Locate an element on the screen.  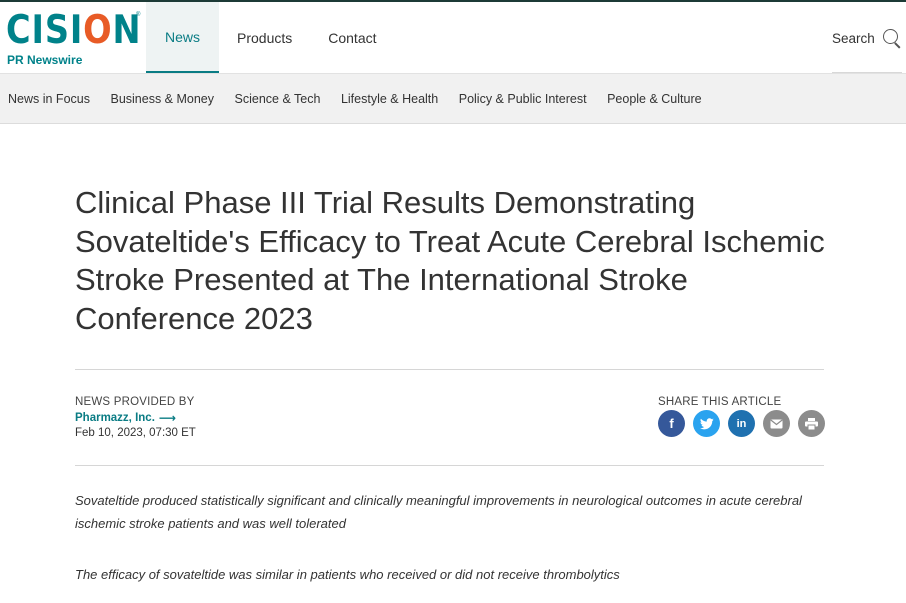
nav-contact: Contact is located at coordinates (352, 37).